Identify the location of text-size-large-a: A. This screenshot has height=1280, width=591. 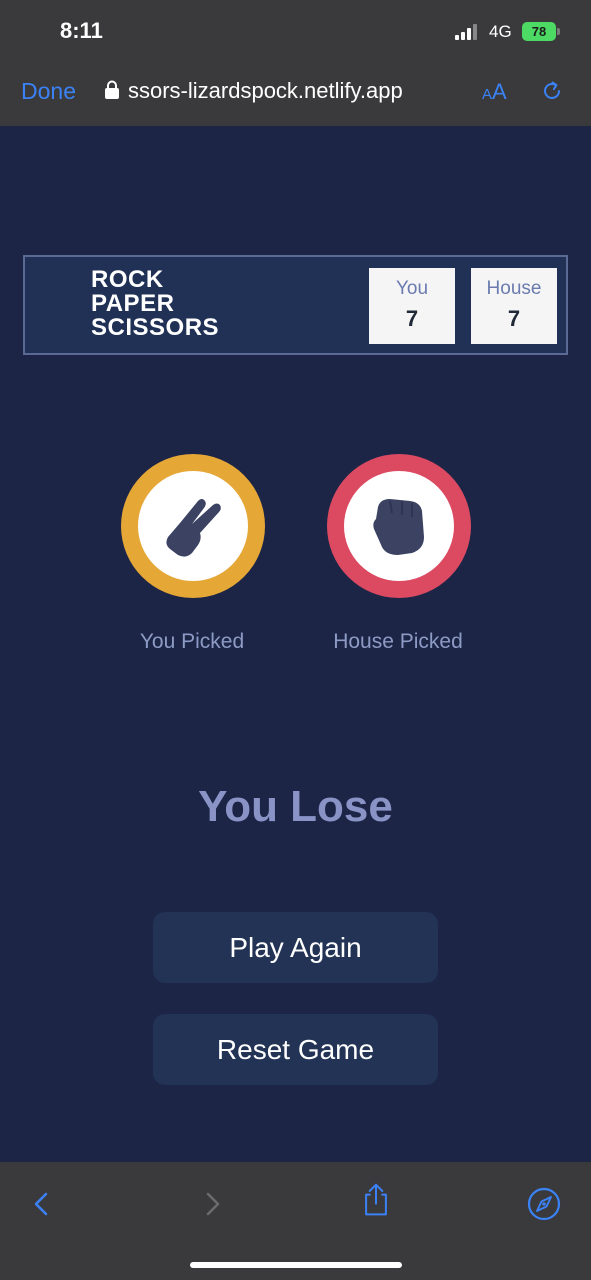
(499, 91).